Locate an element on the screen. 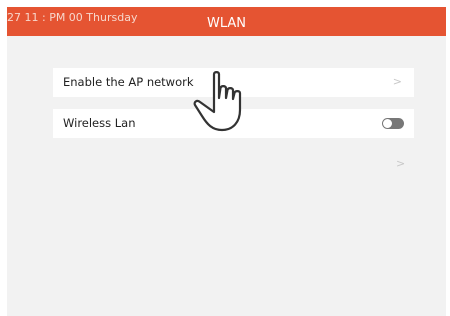 The image size is (450, 316). header-bar: 27 11 : PM 00 Thursday WLAN is located at coordinates (226, 21).